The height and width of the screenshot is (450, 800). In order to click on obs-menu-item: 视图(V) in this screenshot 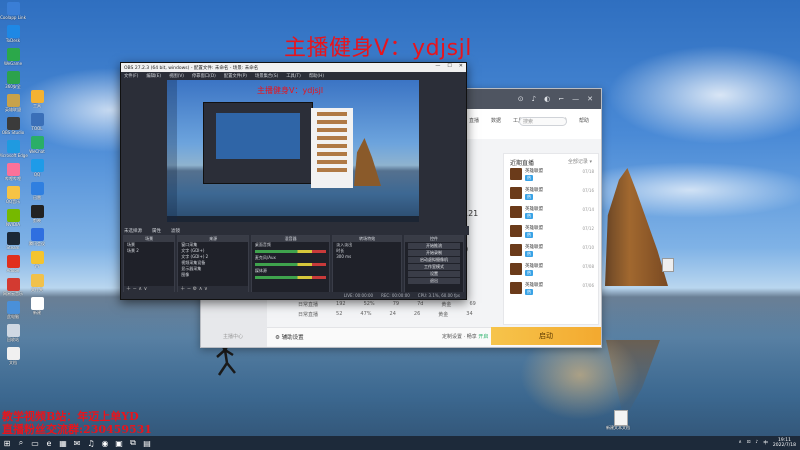, I will do `click(176, 76)`.